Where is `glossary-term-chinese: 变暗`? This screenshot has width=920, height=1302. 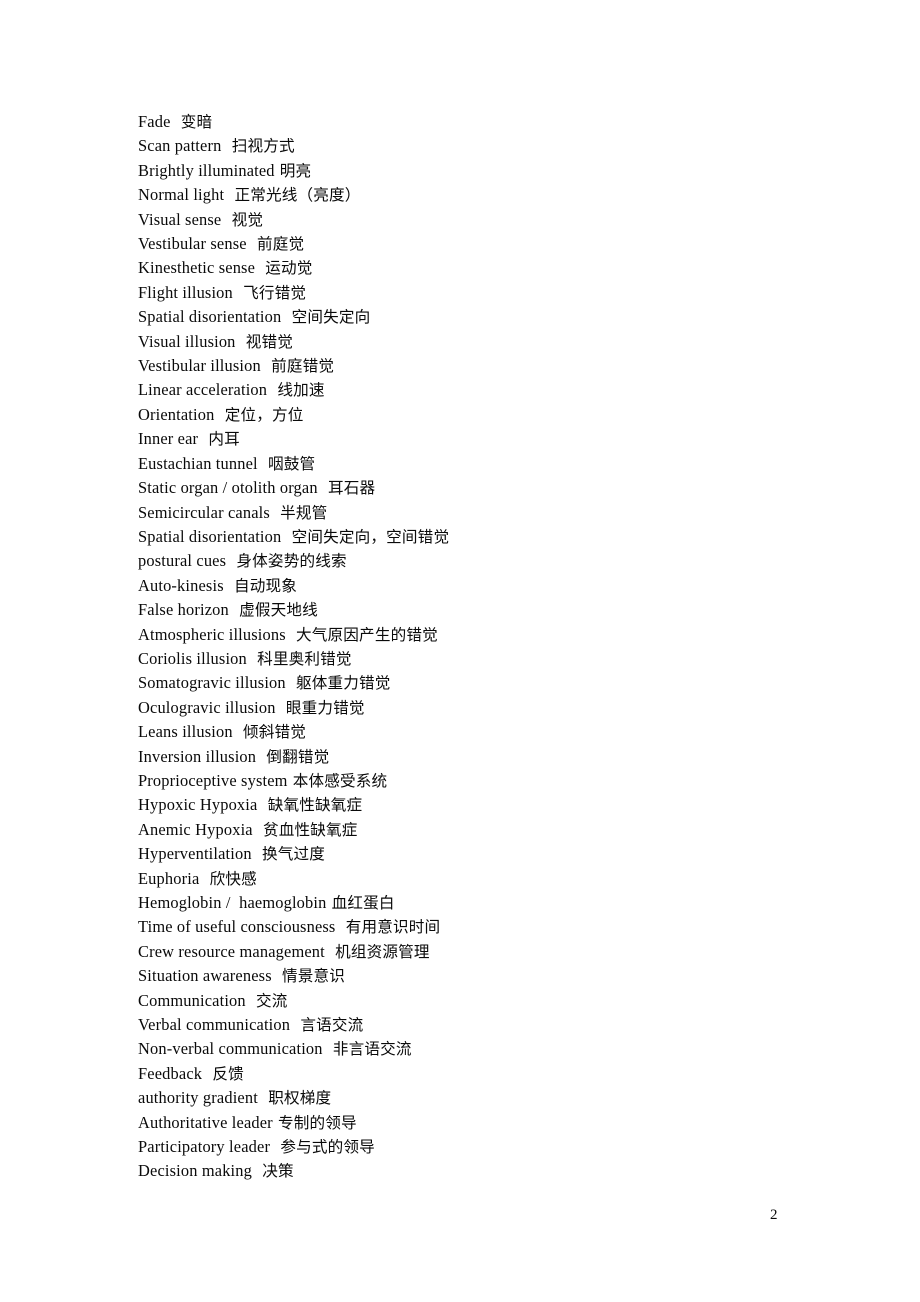
glossary-term-chinese: 变暗 is located at coordinates (196, 122).